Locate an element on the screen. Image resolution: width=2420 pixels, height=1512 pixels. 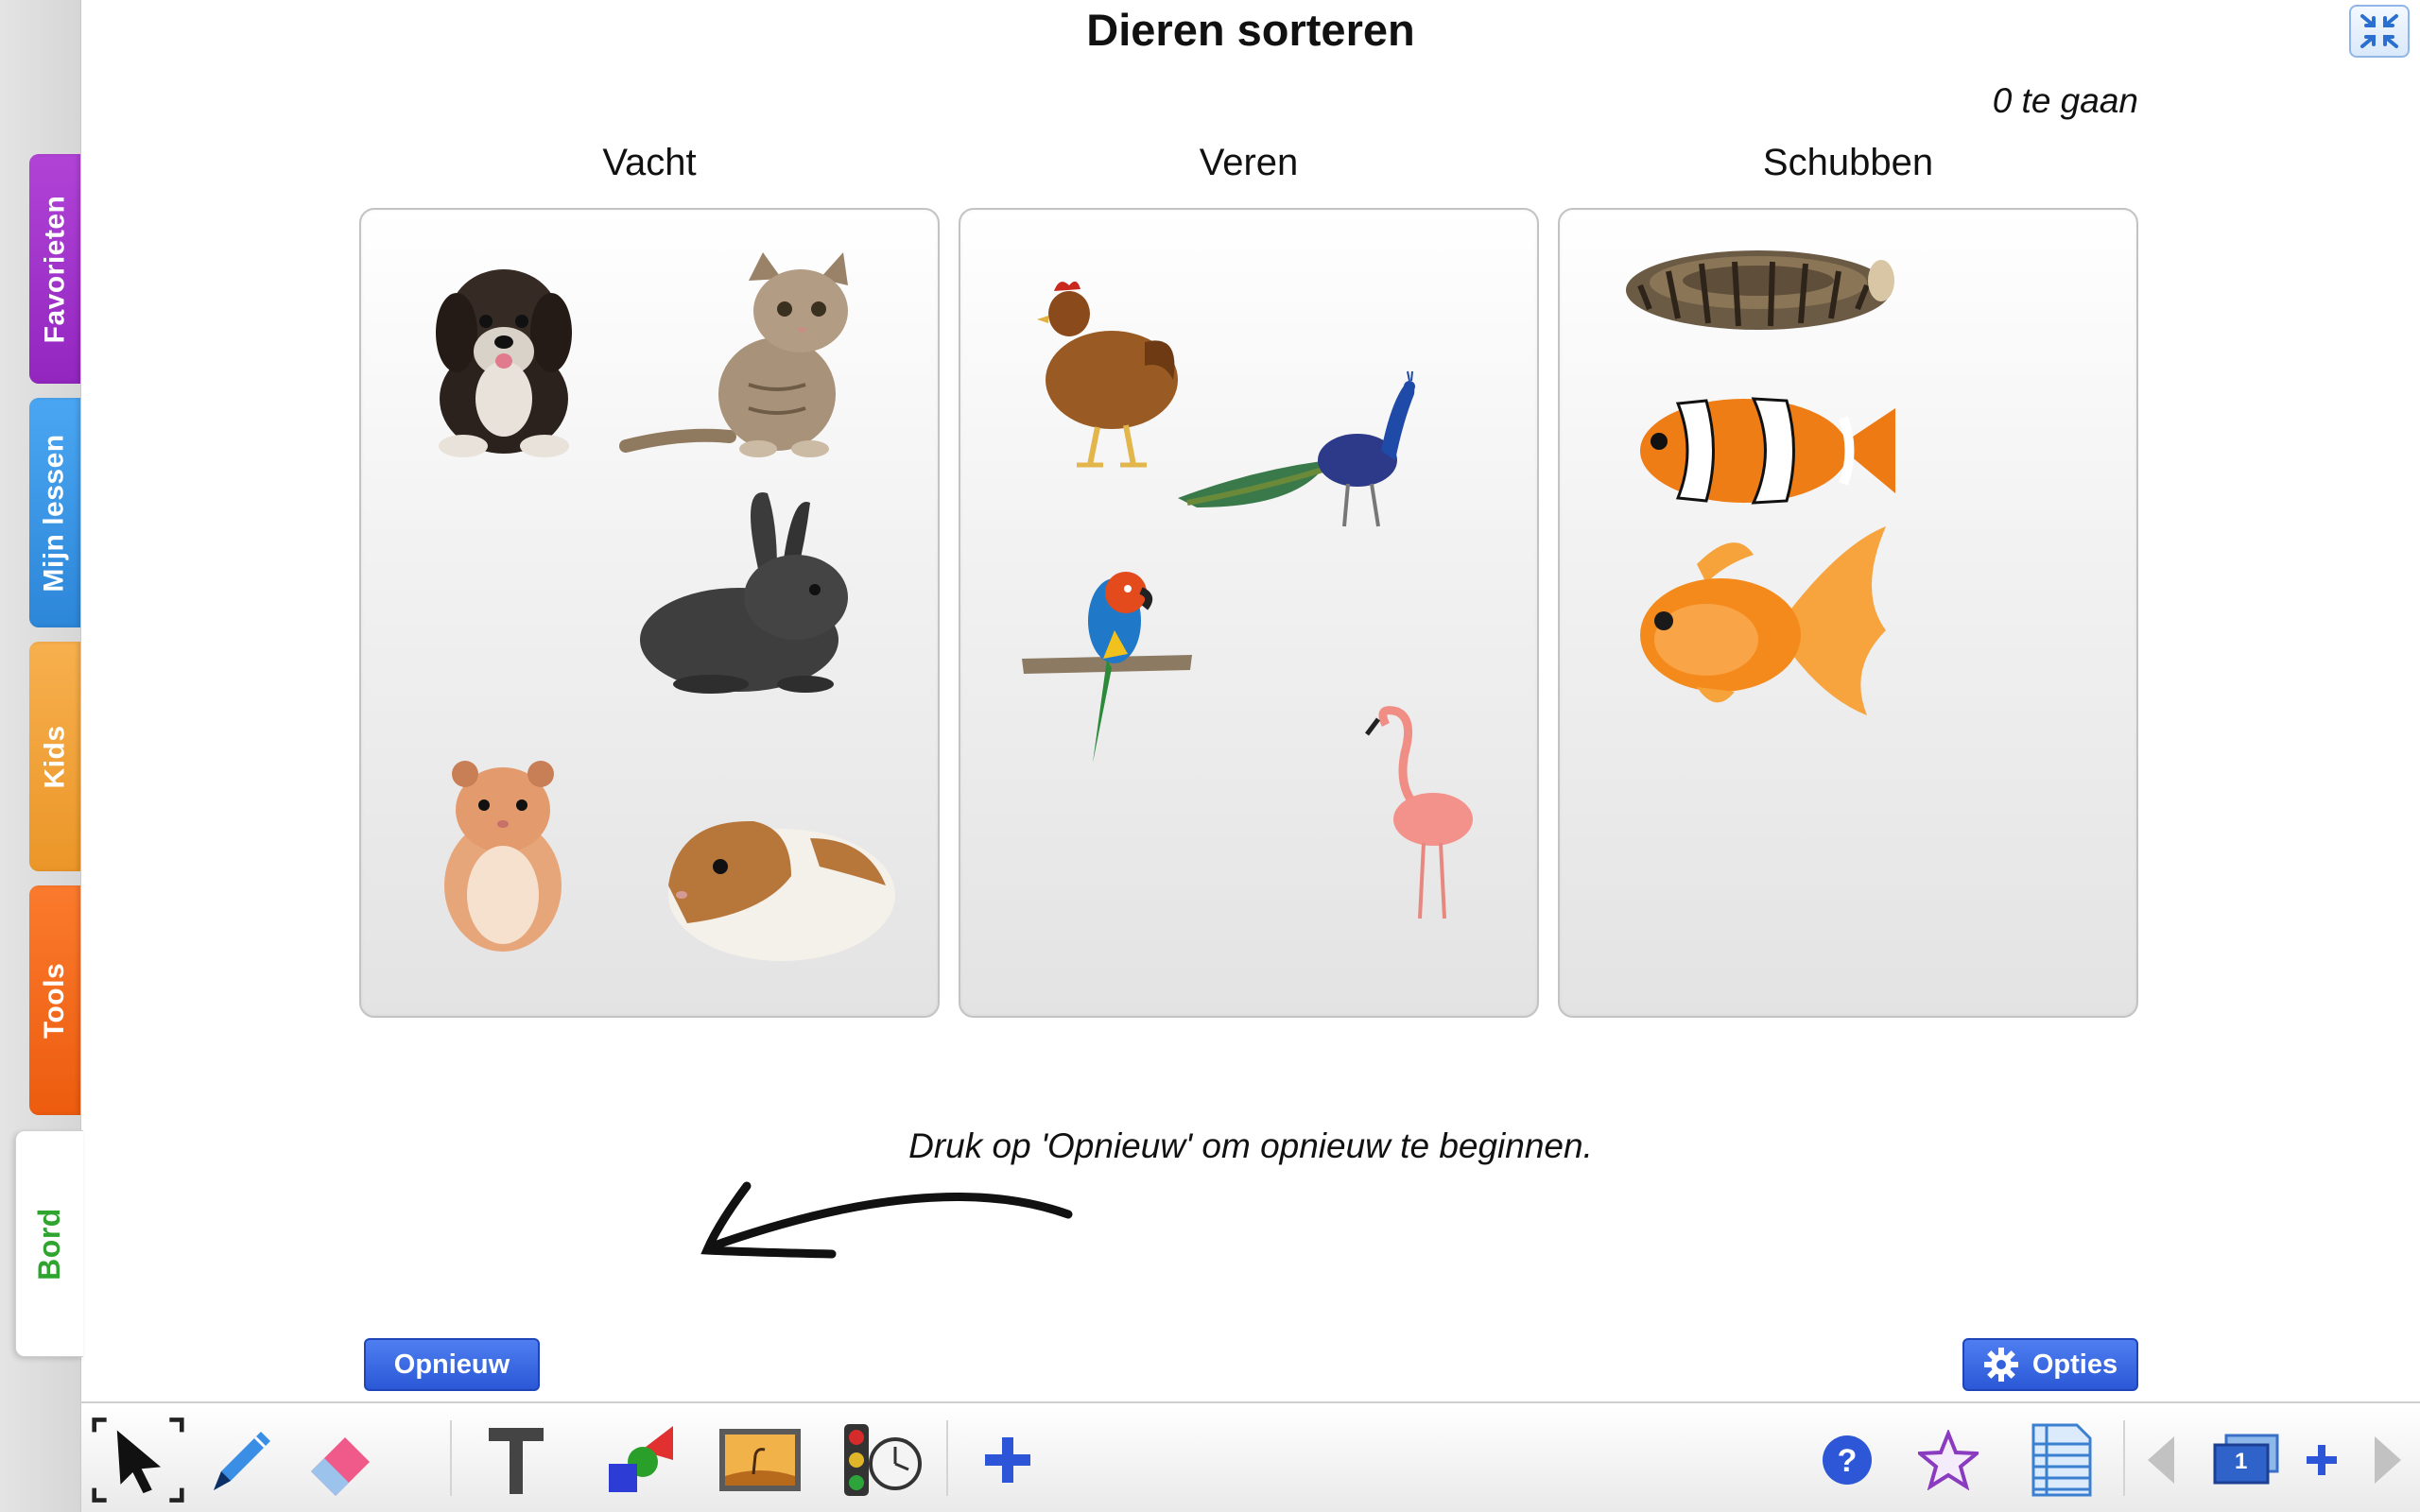
exit-fullscreen-button is located at coordinates (2380, 31).